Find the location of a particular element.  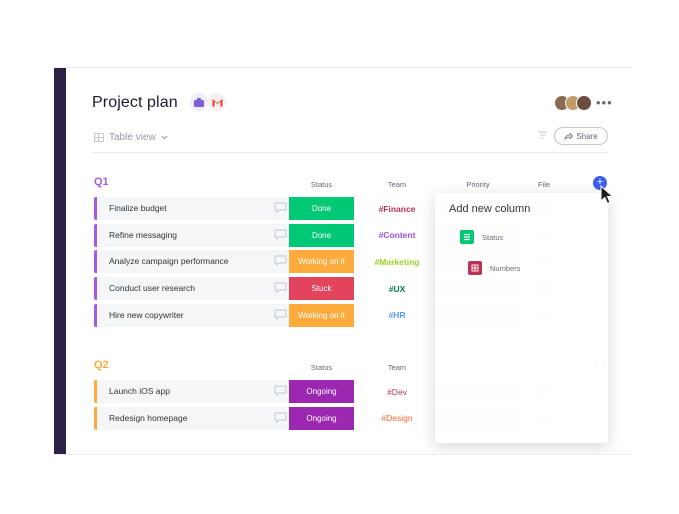

group-title-q1: Q1 is located at coordinates (101, 182).